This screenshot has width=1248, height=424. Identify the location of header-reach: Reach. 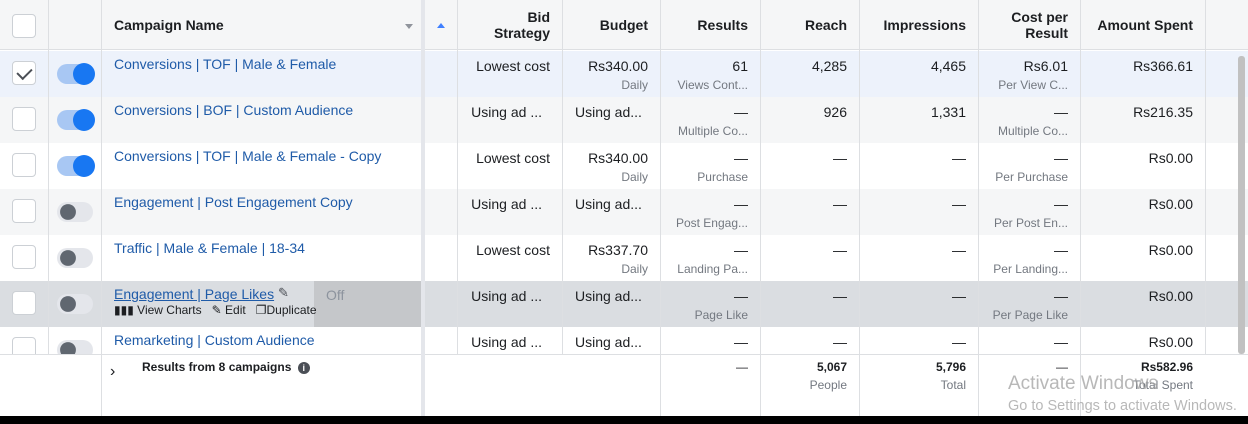
(805, 25).